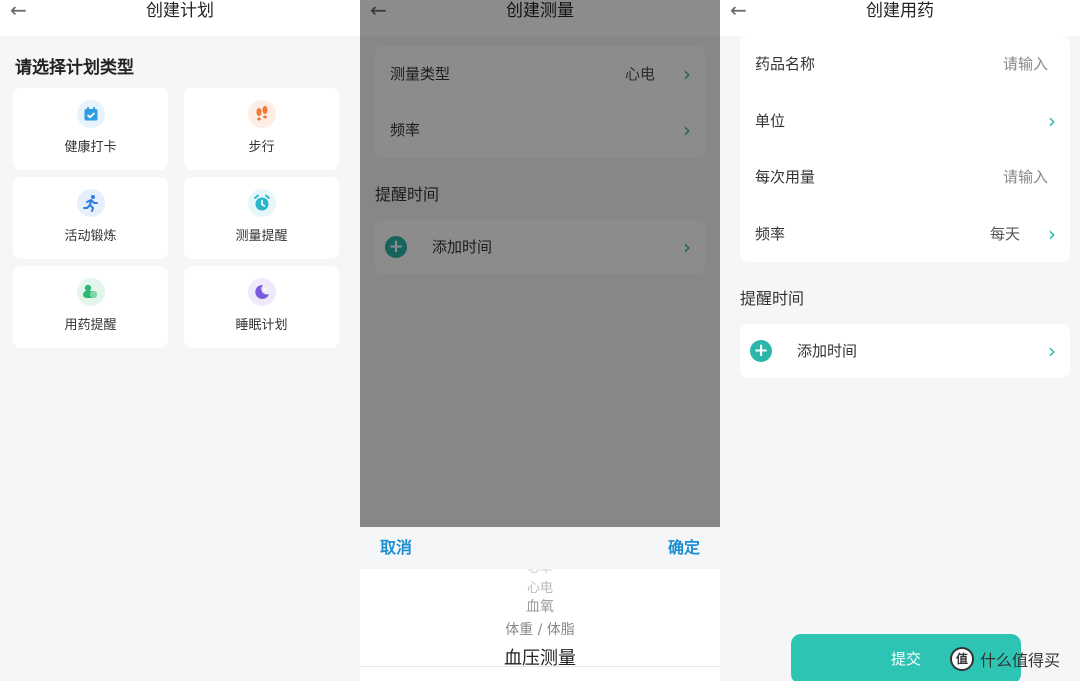  What do you see at coordinates (770, 234) in the screenshot?
I see `row-label: 频率` at bounding box center [770, 234].